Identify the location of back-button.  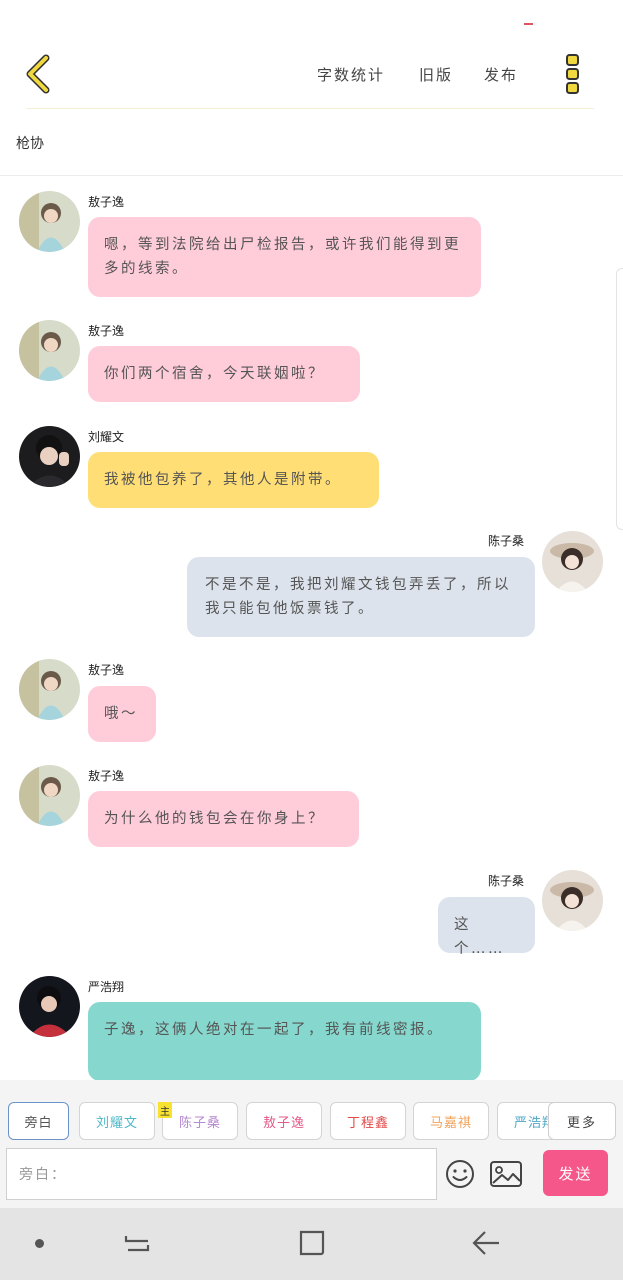
(38, 74).